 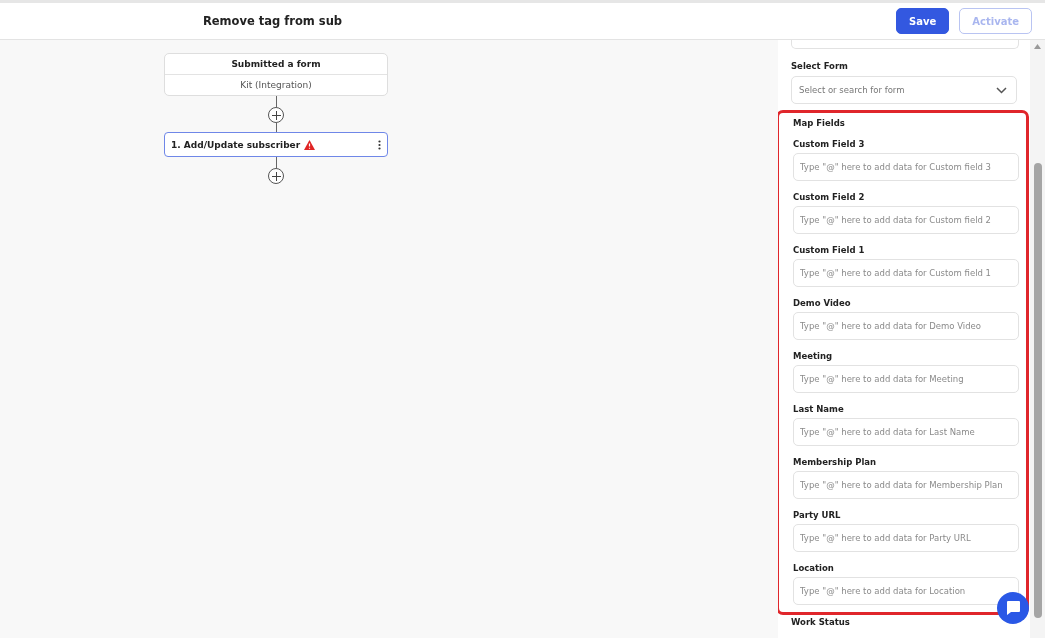 What do you see at coordinates (1001, 90) in the screenshot?
I see `chevron-down-icon` at bounding box center [1001, 90].